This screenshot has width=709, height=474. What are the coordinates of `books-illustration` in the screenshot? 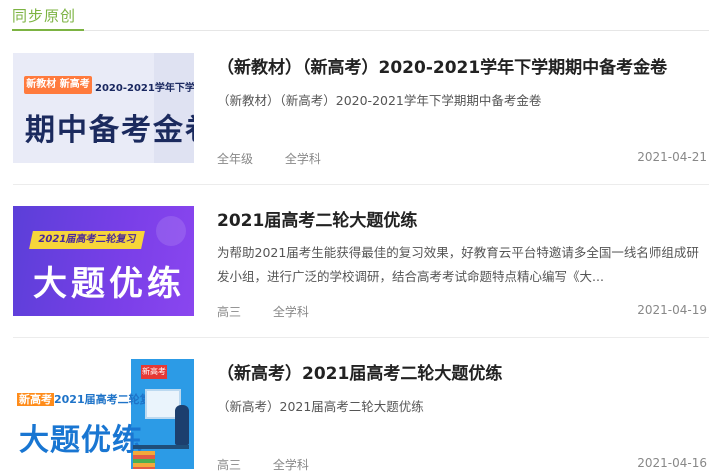 It's located at (144, 460).